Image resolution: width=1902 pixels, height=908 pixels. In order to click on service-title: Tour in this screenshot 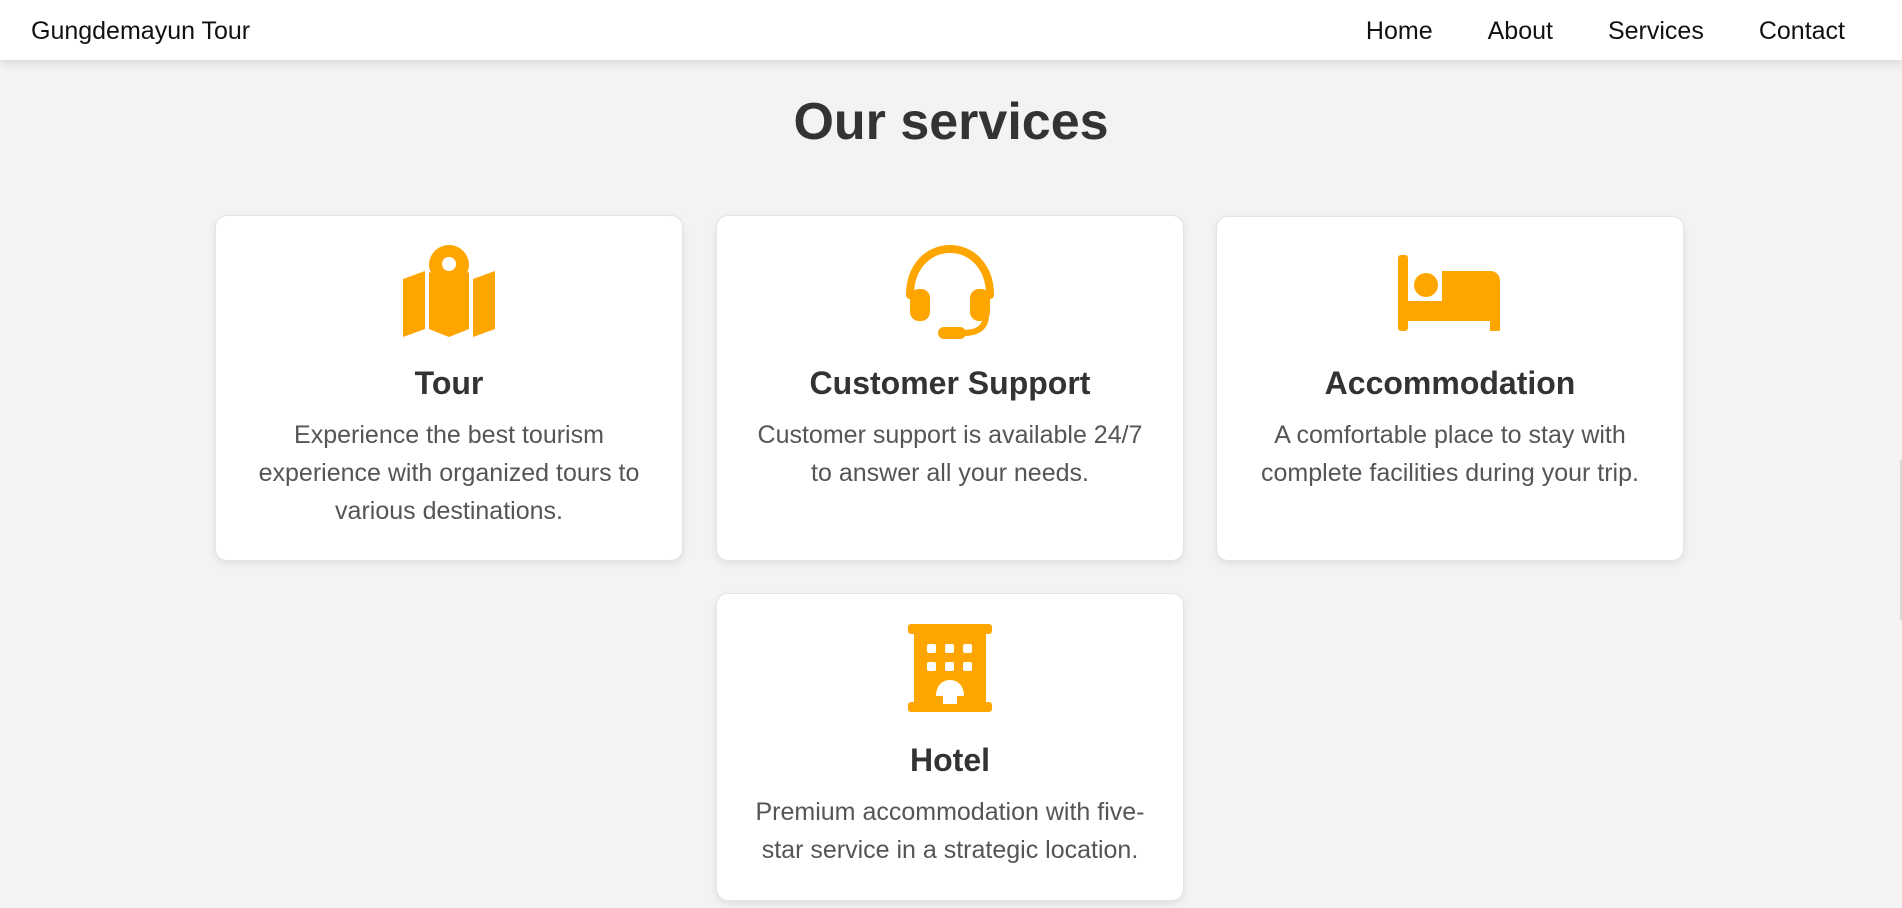, I will do `click(449, 383)`.